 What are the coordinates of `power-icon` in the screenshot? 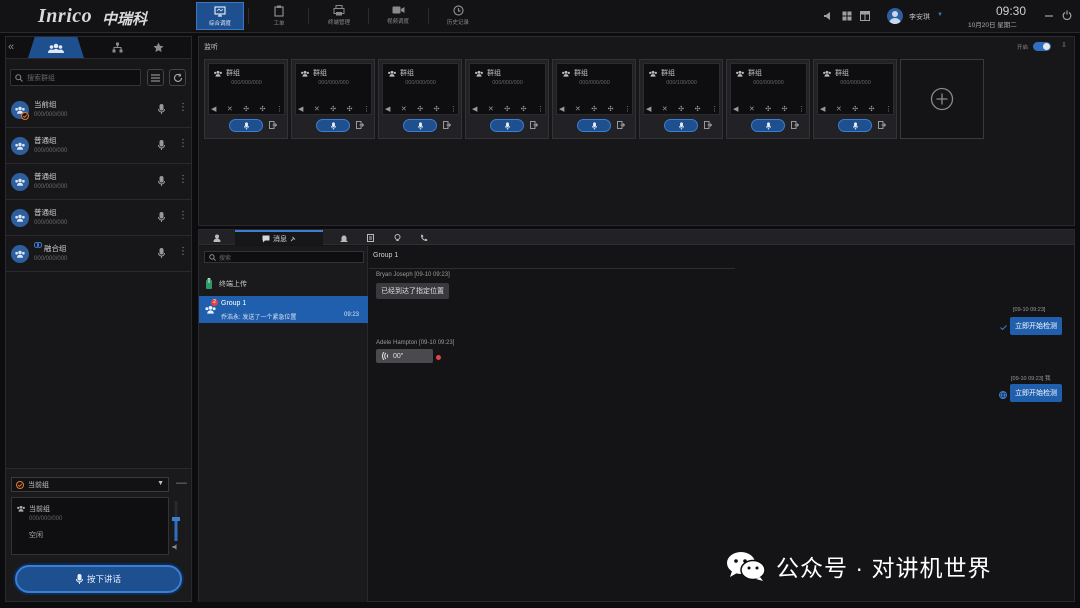 It's located at (1067, 15).